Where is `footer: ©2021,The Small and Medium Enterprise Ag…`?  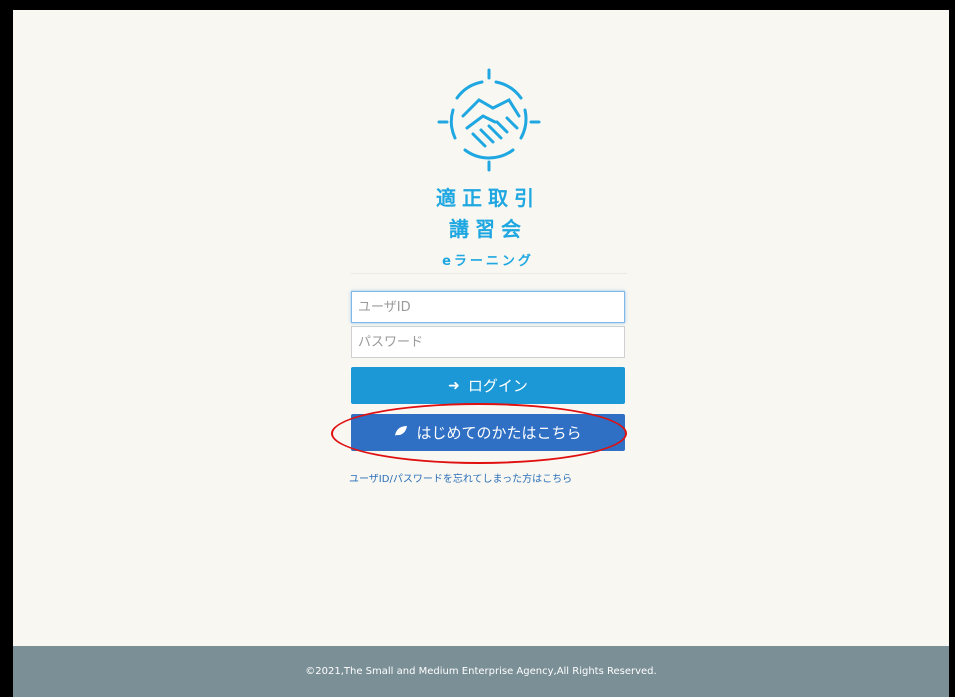 footer: ©2021,The Small and Medium Enterprise Ag… is located at coordinates (481, 671).